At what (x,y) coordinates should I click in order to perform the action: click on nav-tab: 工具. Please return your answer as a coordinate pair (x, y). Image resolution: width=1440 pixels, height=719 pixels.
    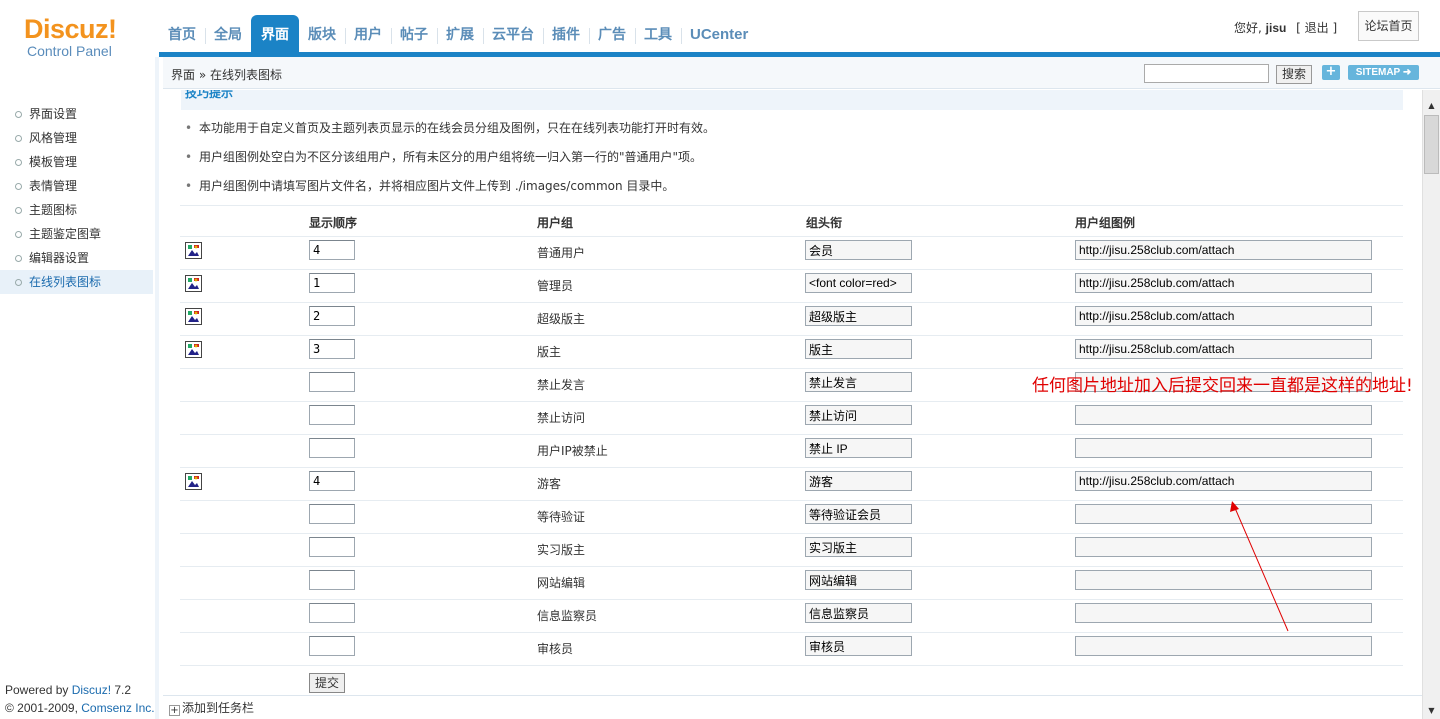
    Looking at the image, I should click on (658, 33).